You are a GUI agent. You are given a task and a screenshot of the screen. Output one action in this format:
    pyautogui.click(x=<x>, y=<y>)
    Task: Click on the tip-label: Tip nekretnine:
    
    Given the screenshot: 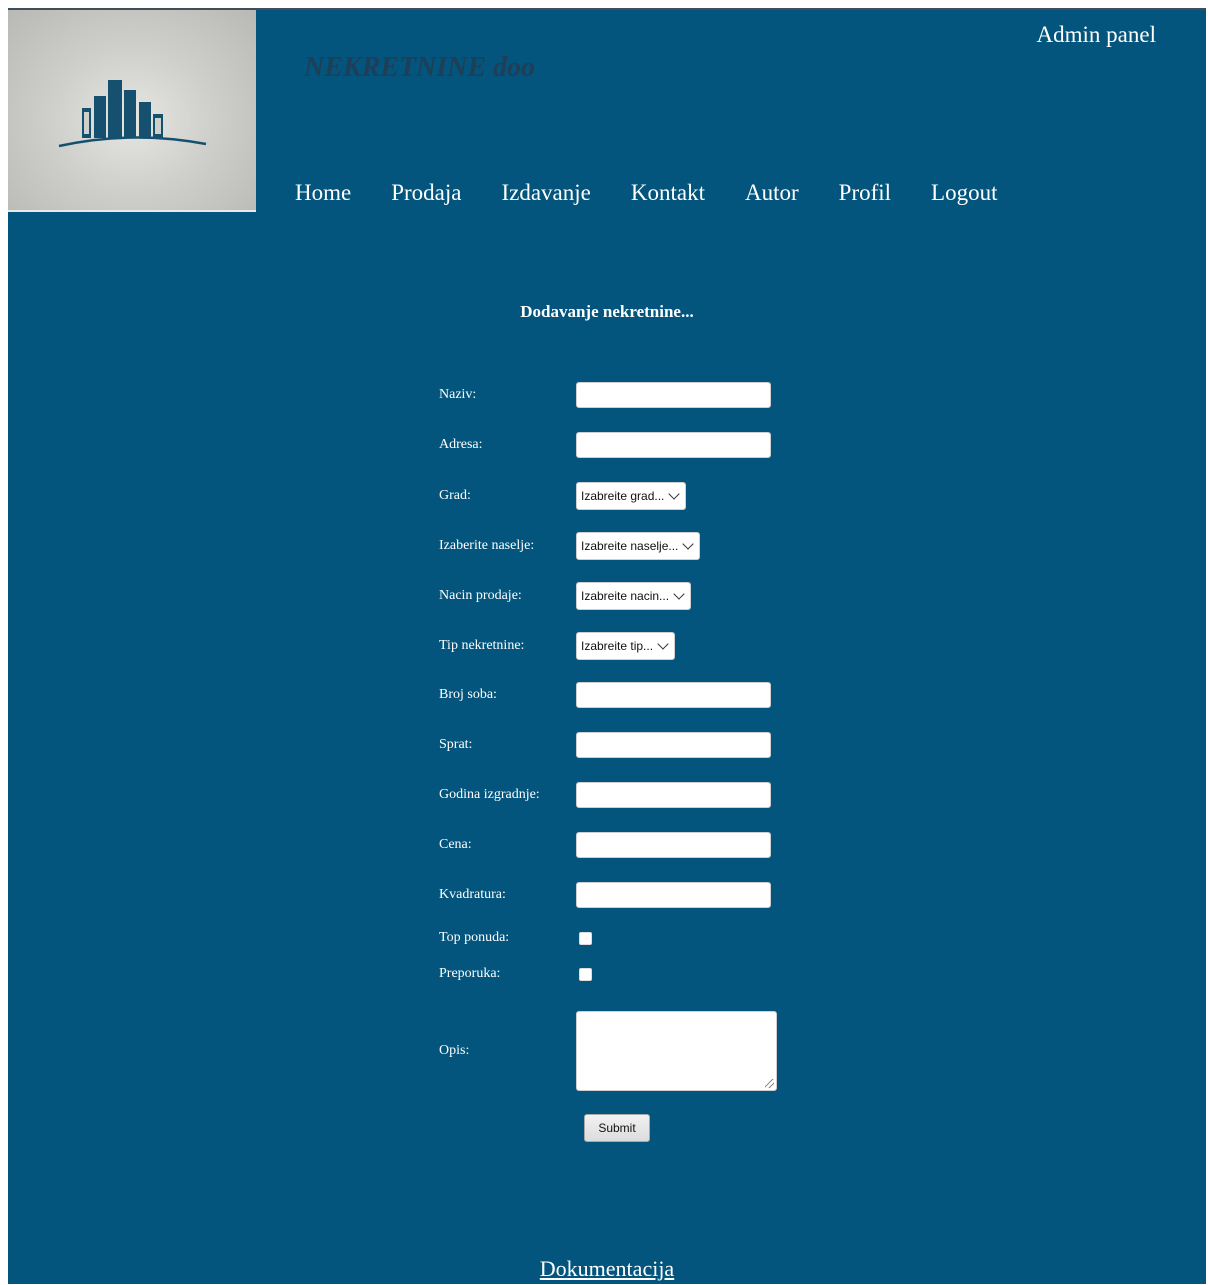 What is the action you would take?
    pyautogui.click(x=482, y=645)
    